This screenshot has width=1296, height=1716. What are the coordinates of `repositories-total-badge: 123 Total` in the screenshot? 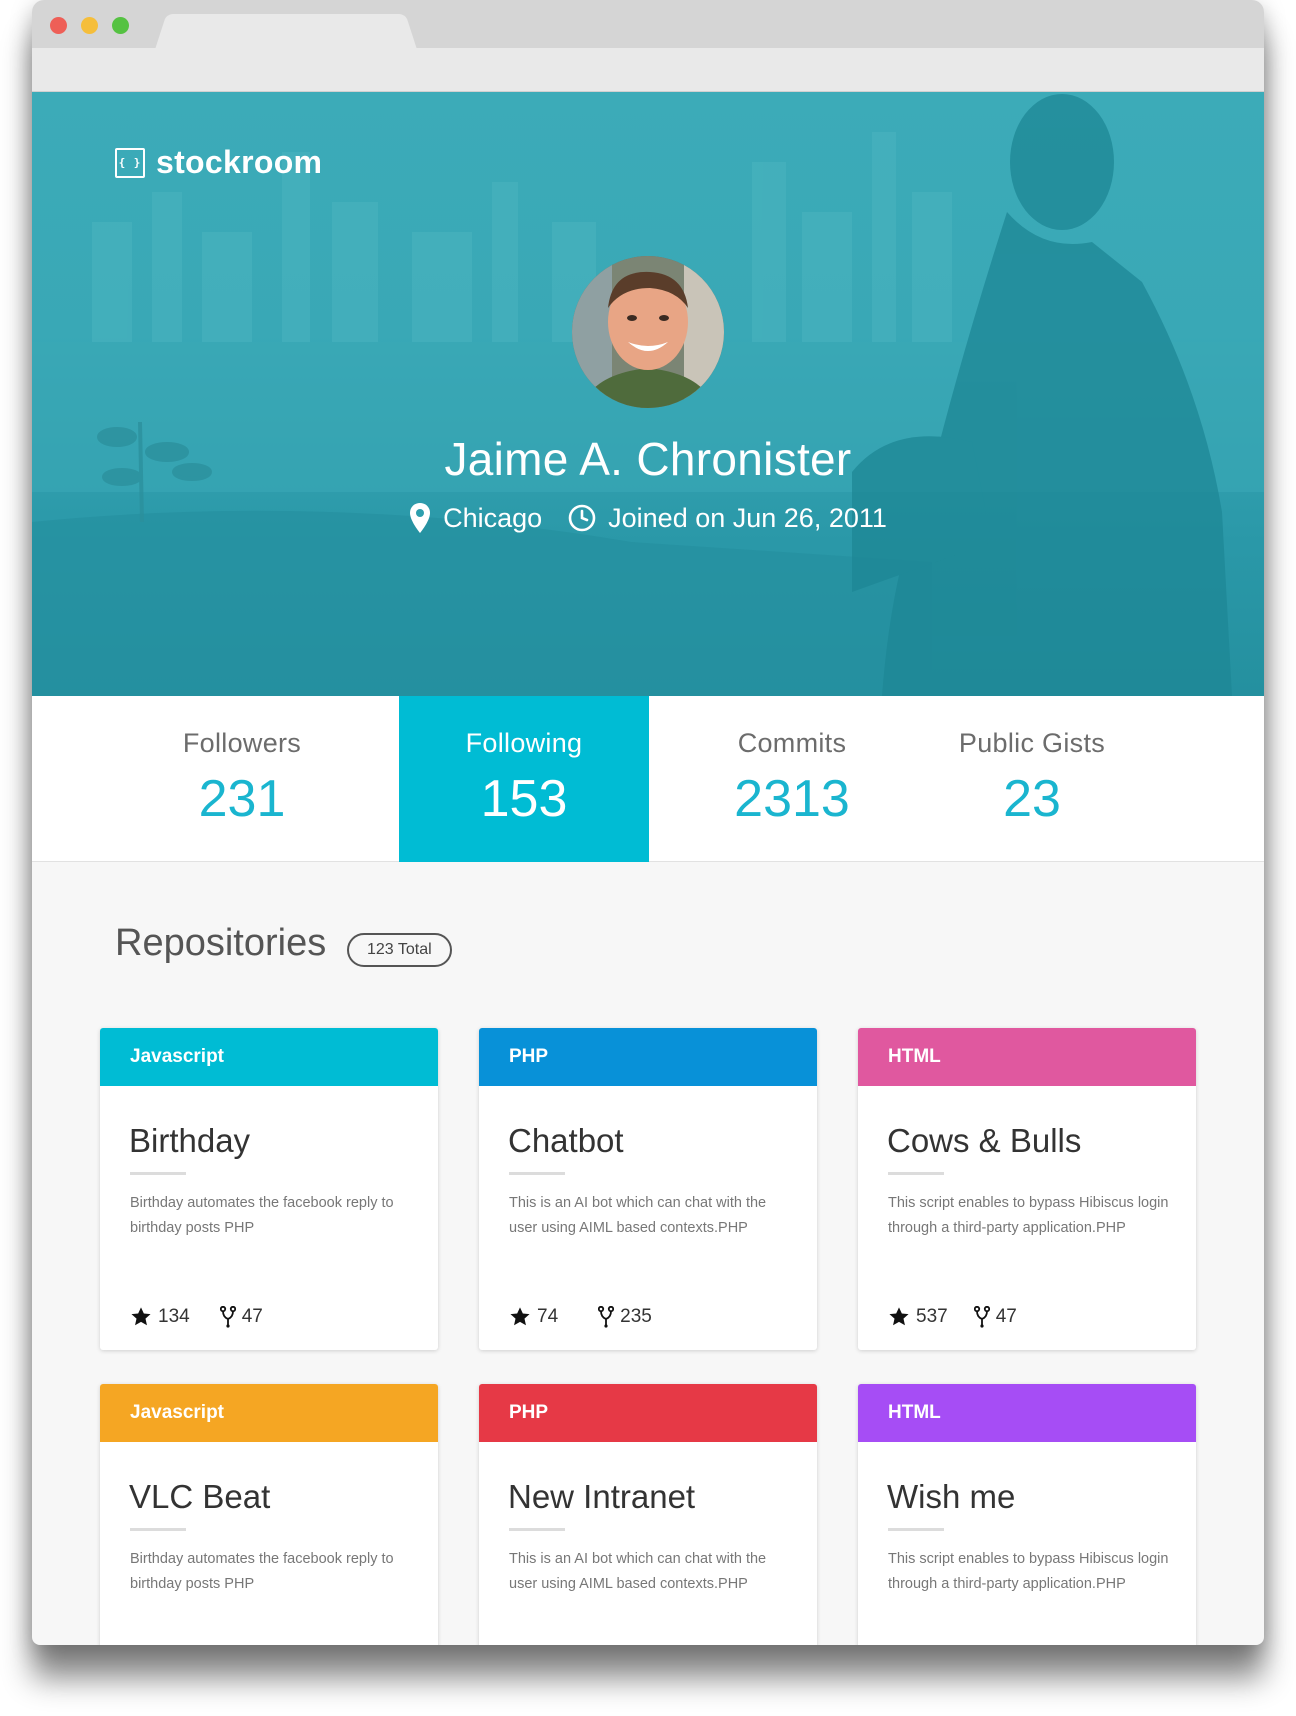 It's located at (399, 950).